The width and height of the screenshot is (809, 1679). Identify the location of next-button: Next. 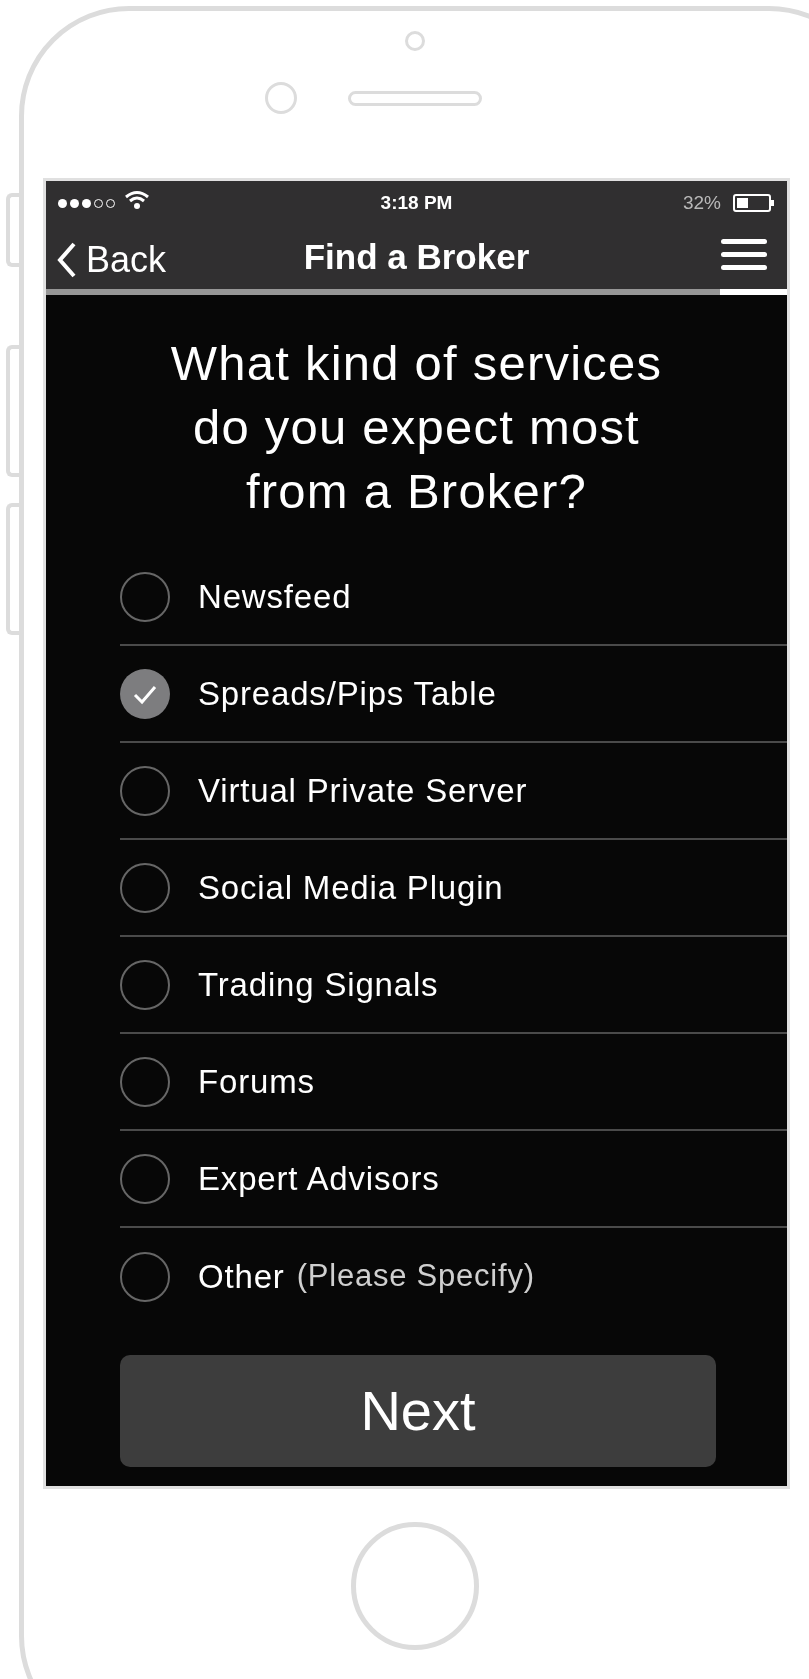
(418, 1411).